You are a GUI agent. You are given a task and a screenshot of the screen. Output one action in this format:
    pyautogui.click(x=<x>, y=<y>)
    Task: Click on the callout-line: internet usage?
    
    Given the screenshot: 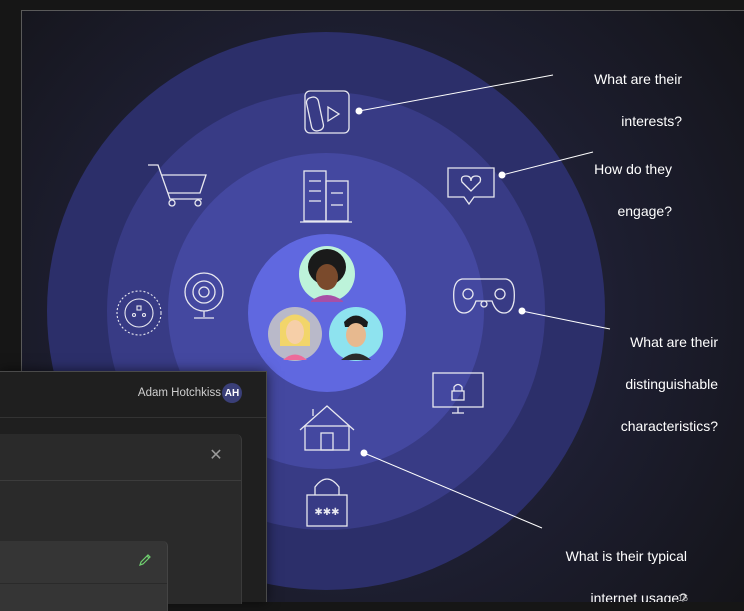 What is the action you would take?
    pyautogui.click(x=638, y=596)
    